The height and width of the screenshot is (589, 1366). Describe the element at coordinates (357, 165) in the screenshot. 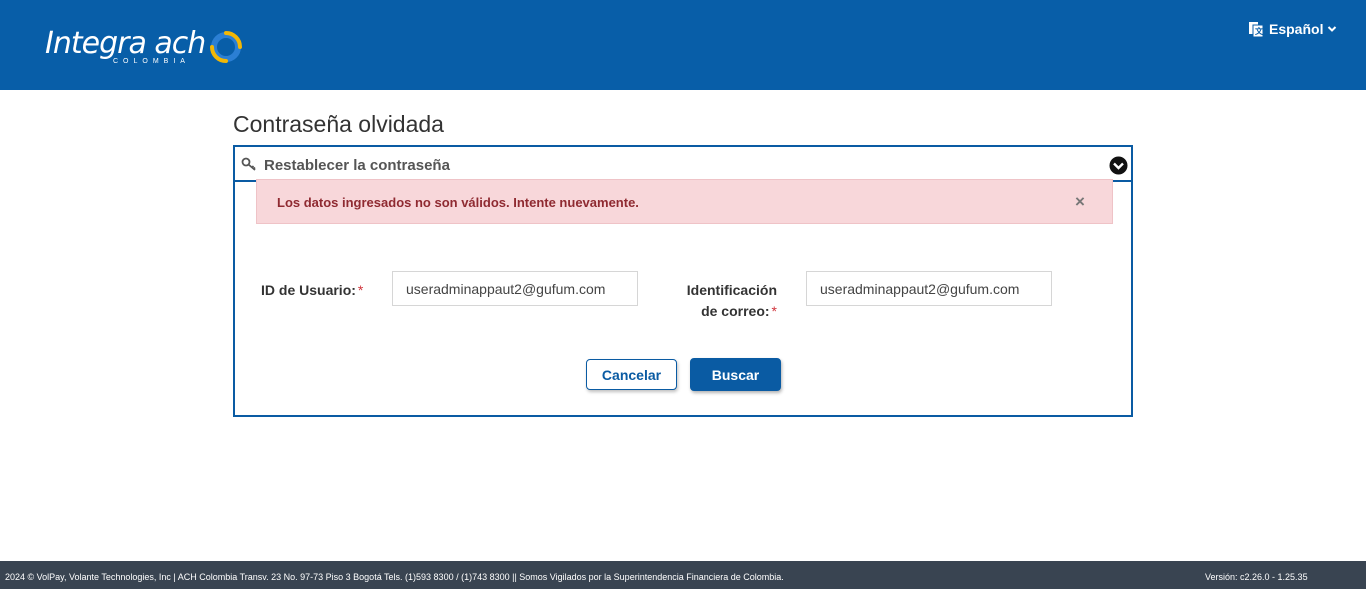

I see `panel-title: Restablecer la contraseña` at that location.